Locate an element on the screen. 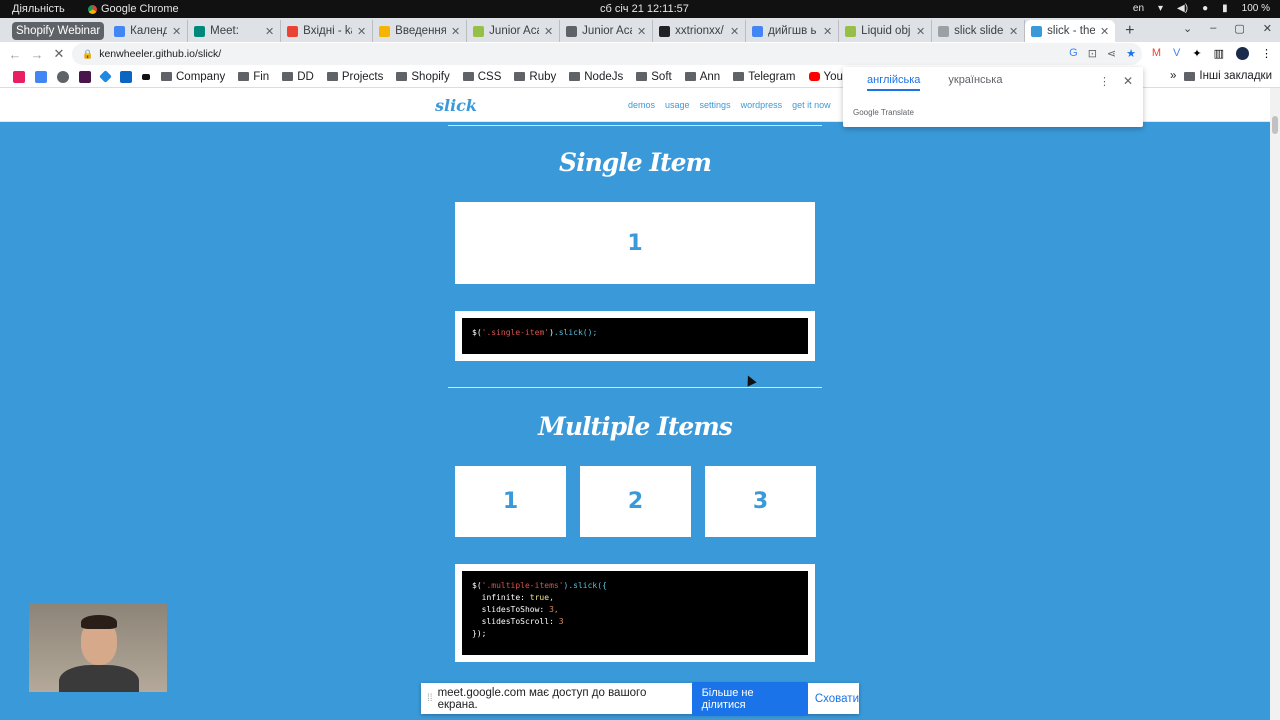  tab-1: Календар ✕ is located at coordinates (148, 31).